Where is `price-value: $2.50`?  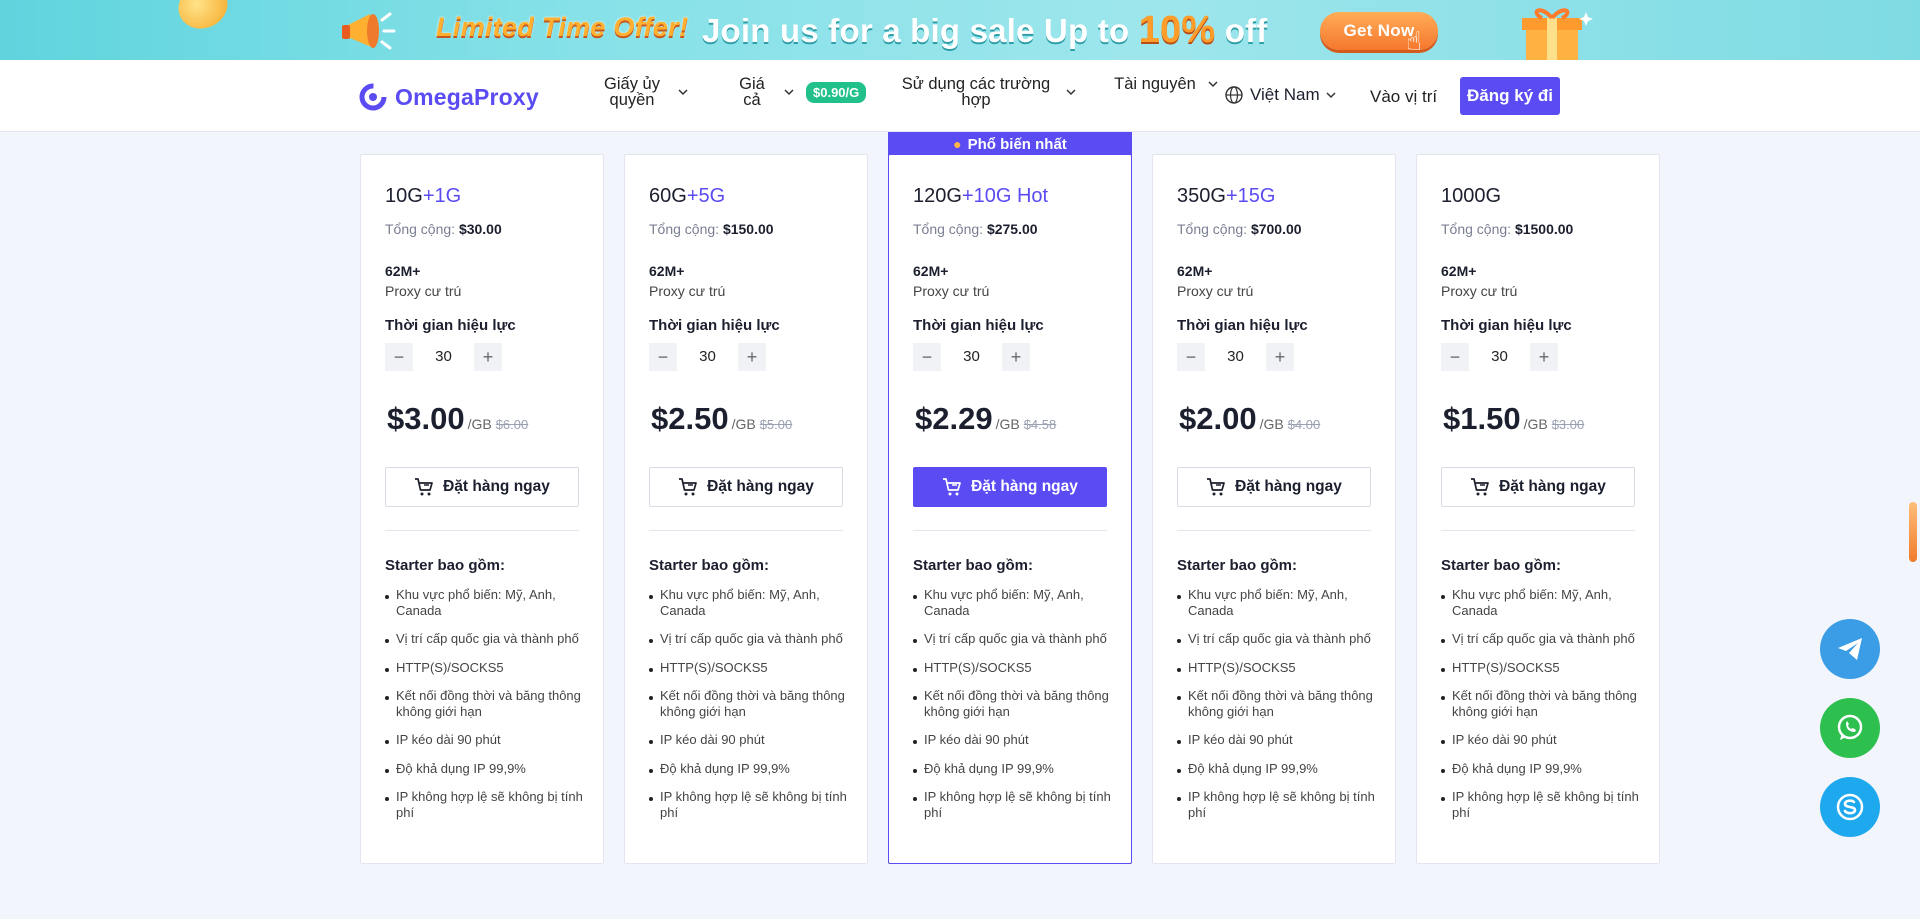 price-value: $2.50 is located at coordinates (690, 418).